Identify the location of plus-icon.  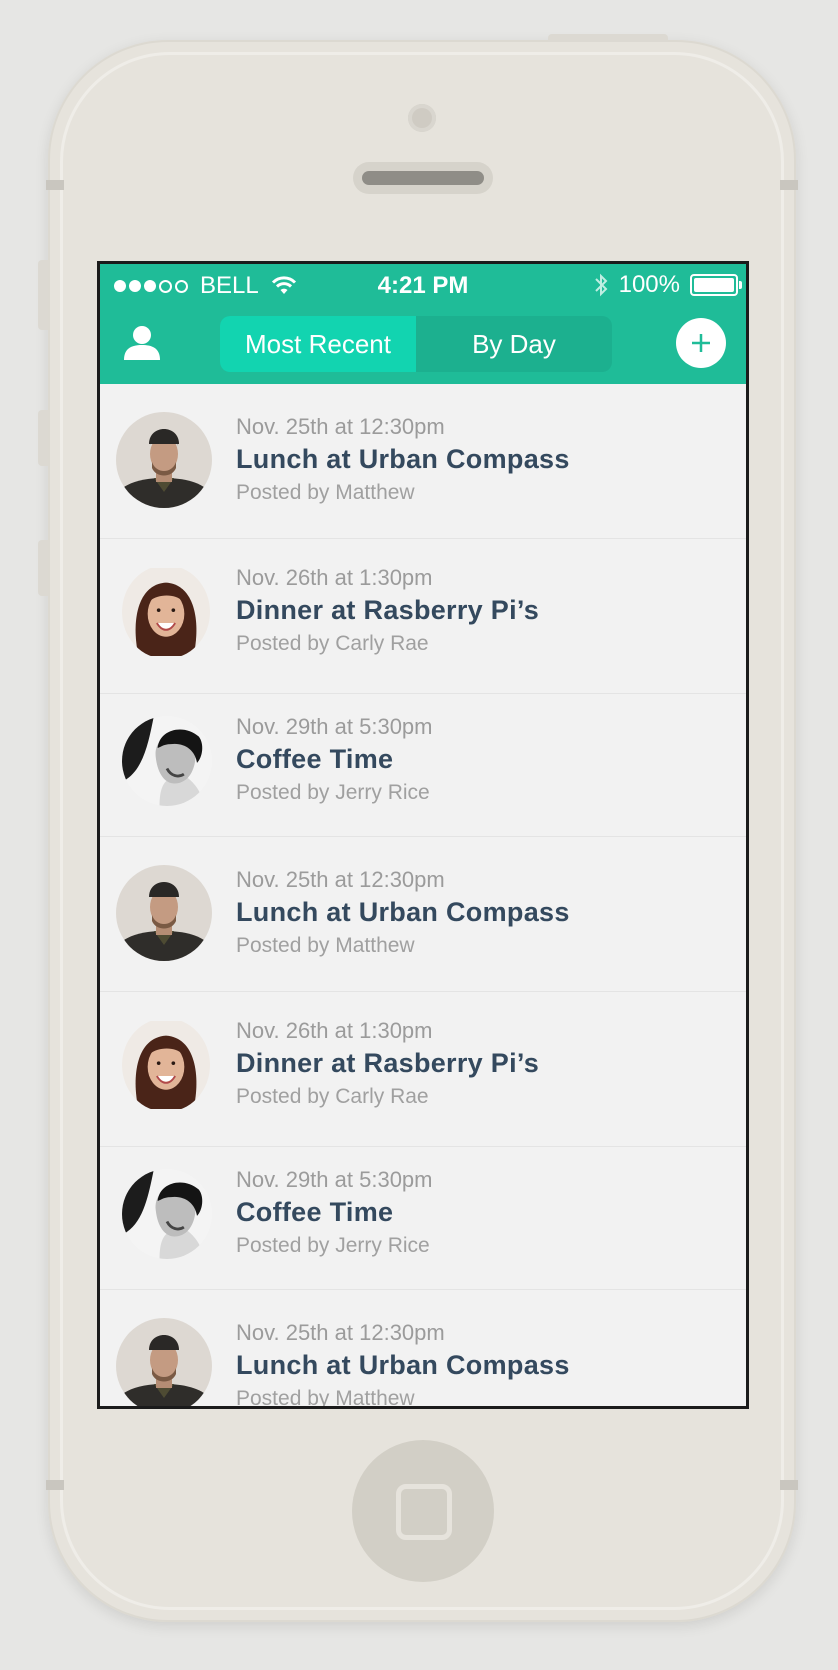
(701, 343).